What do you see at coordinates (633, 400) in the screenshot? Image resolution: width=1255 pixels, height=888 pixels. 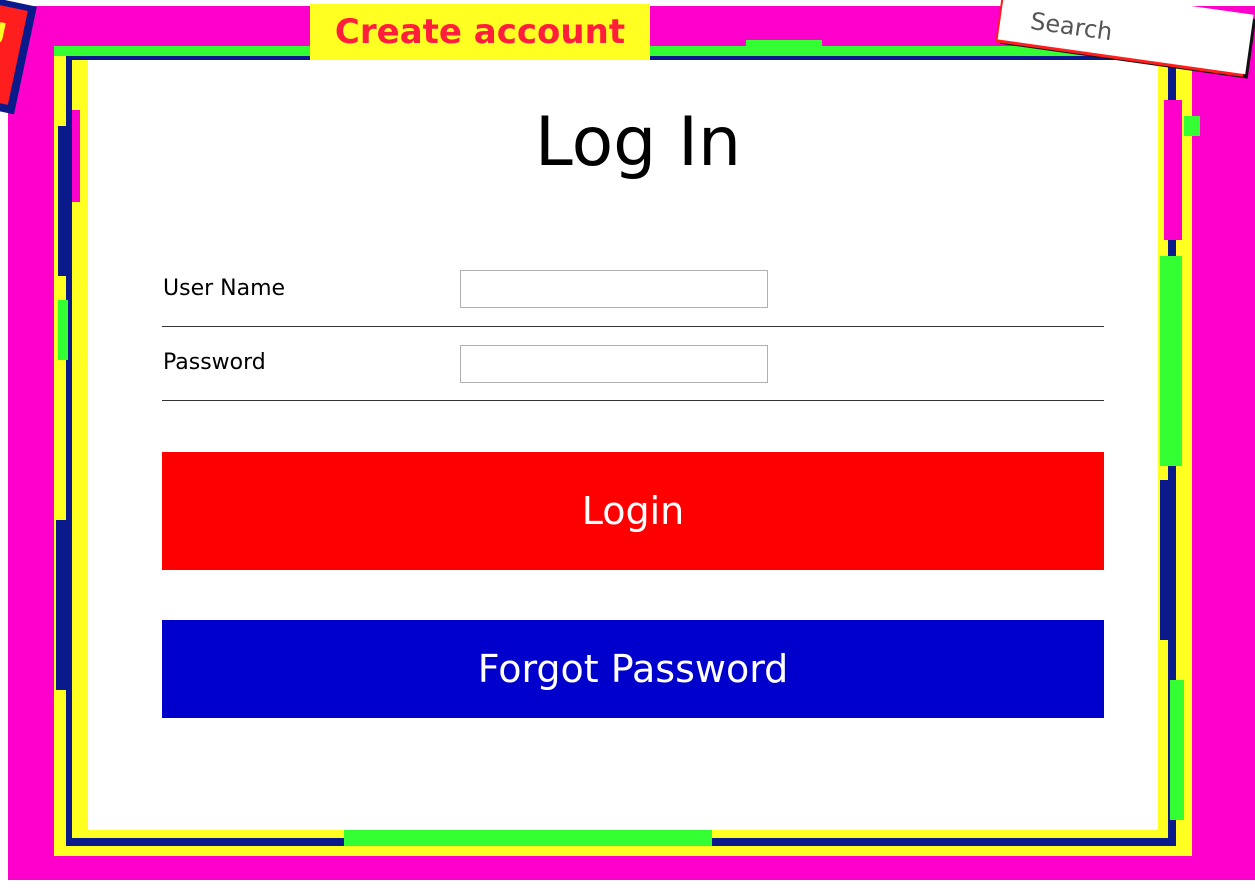 I see `password-divider` at bounding box center [633, 400].